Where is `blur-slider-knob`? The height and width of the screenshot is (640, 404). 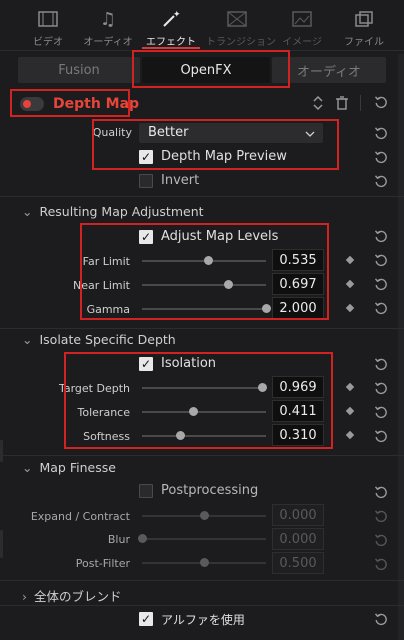
blur-slider-knob is located at coordinates (142, 538).